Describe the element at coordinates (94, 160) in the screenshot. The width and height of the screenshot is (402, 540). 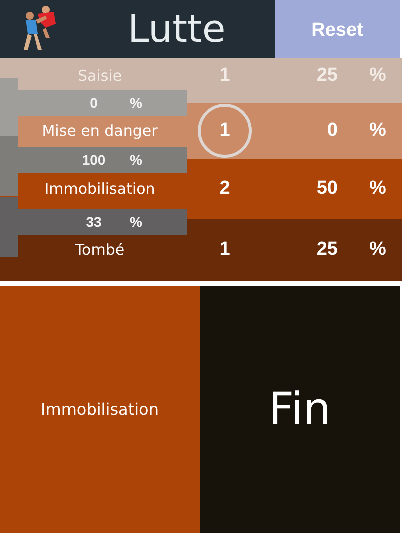
I see `transition-percent: 100` at that location.